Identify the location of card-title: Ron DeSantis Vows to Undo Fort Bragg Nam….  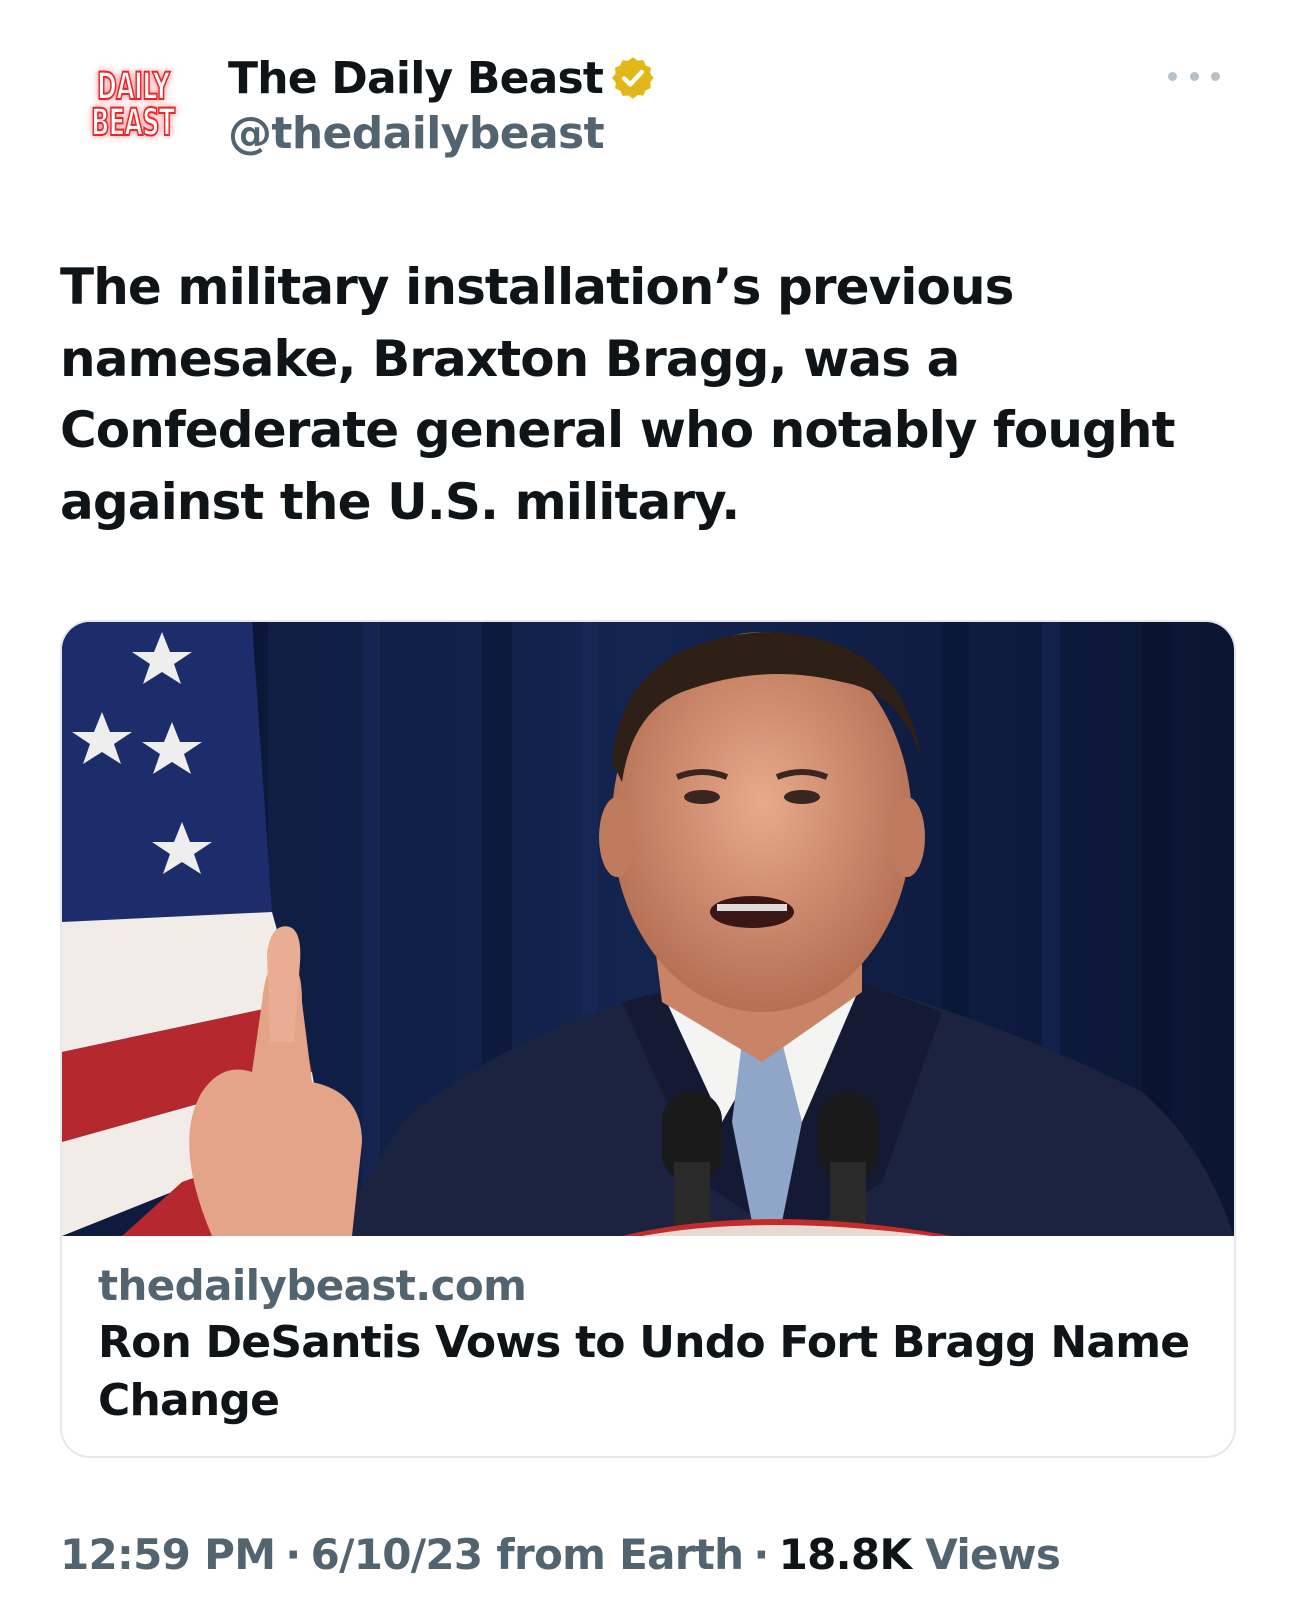
(648, 1372).